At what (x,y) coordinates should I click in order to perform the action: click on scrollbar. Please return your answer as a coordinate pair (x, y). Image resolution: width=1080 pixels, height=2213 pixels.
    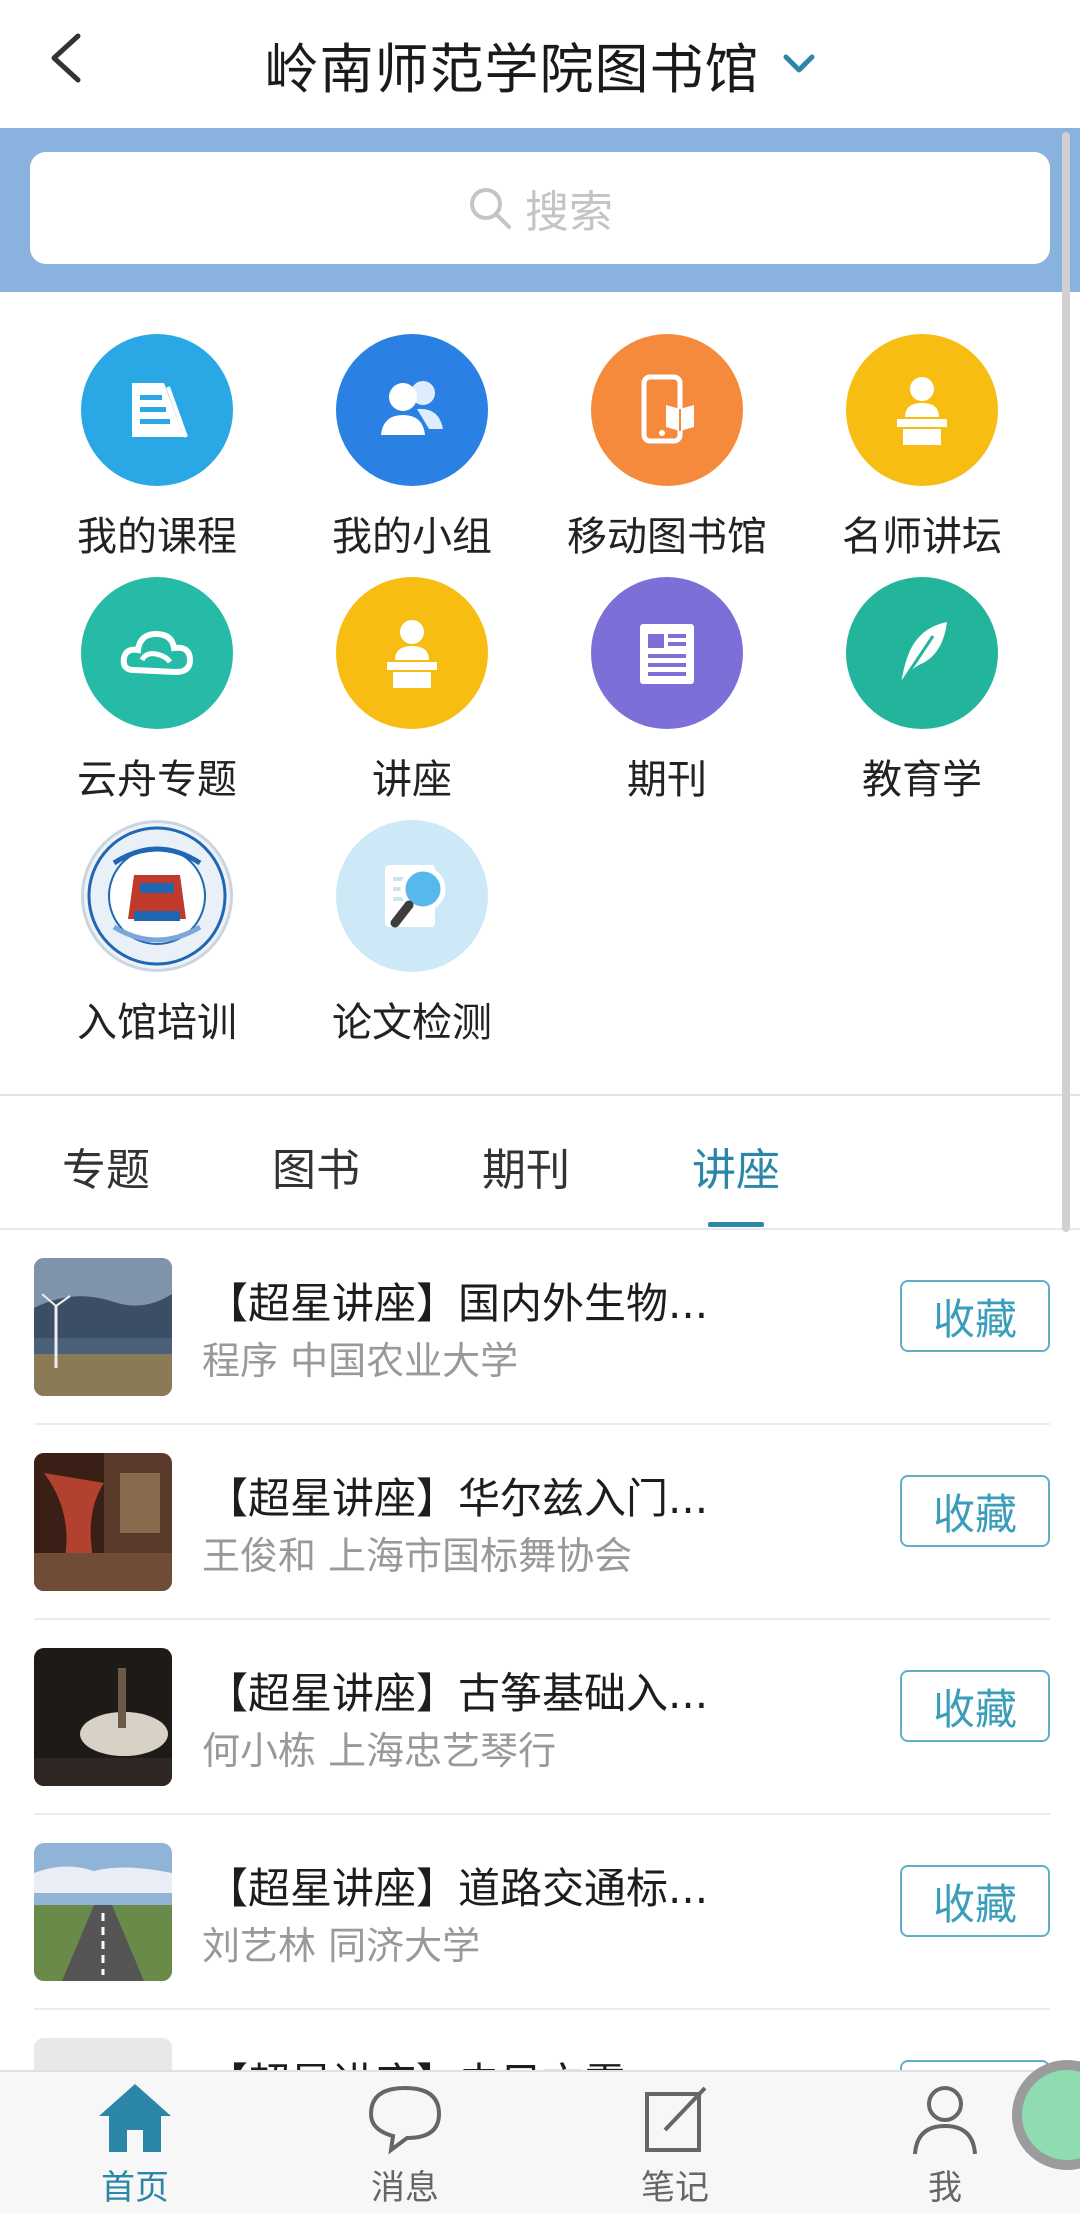
    Looking at the image, I should click on (1066, 682).